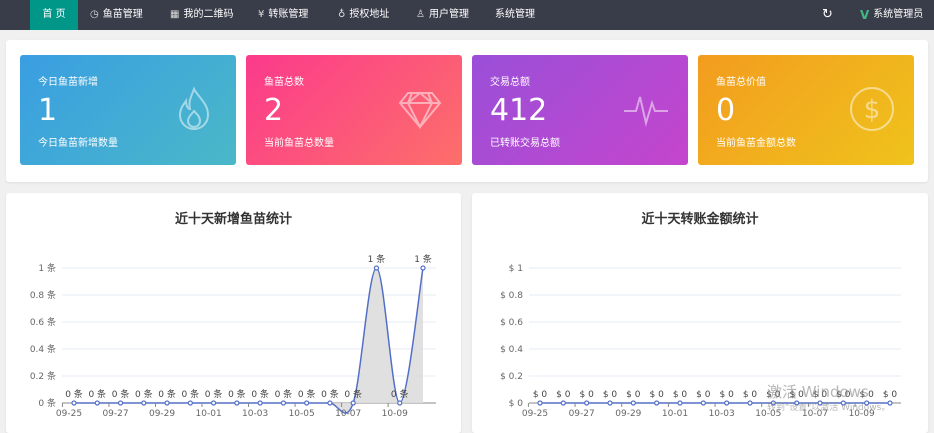 The height and width of the screenshot is (433, 934). What do you see at coordinates (194, 108) in the screenshot?
I see `fire-icon` at bounding box center [194, 108].